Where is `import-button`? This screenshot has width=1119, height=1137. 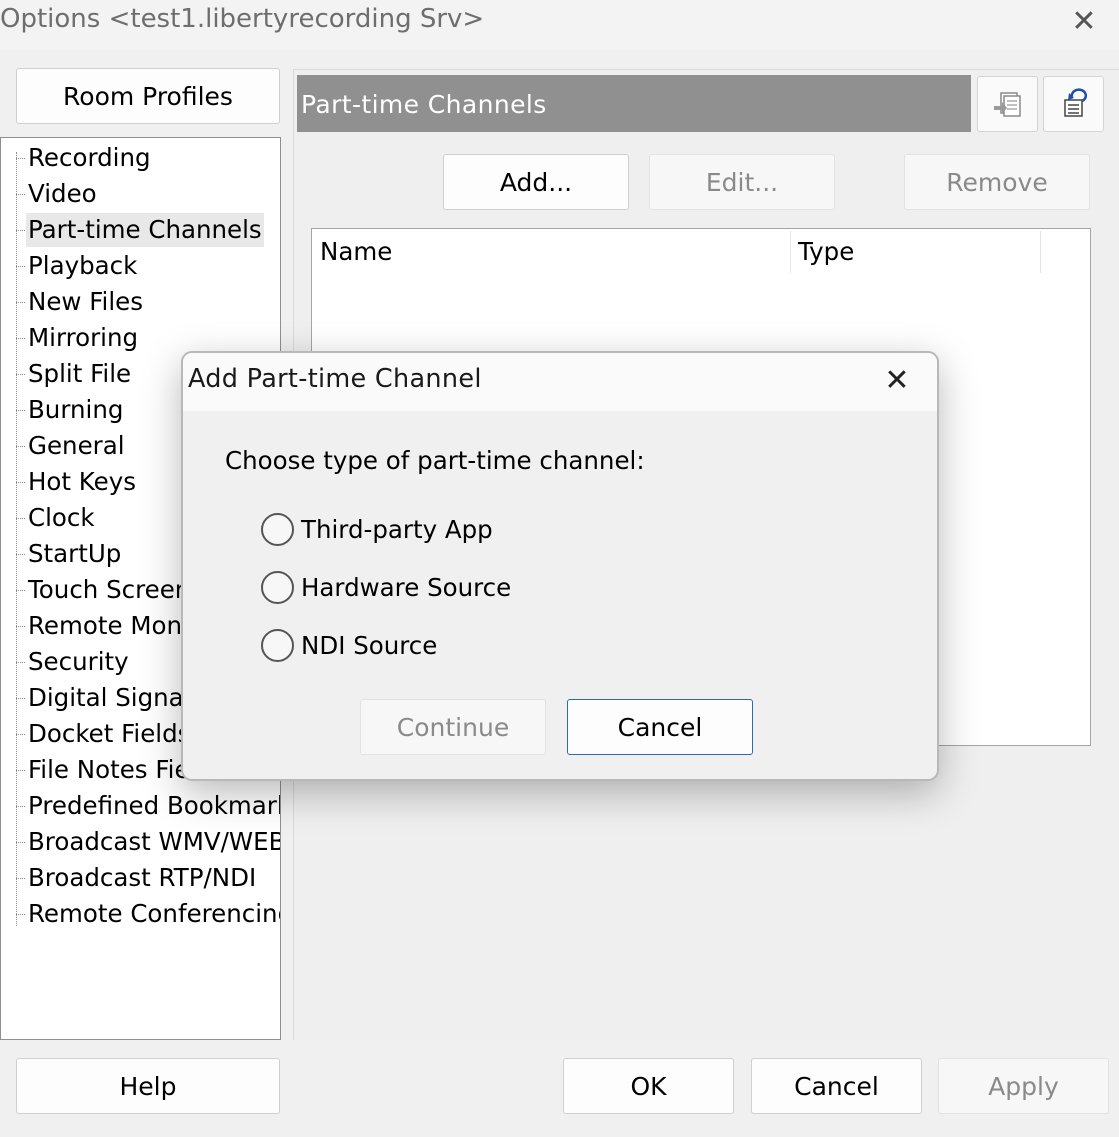 import-button is located at coordinates (1007, 104).